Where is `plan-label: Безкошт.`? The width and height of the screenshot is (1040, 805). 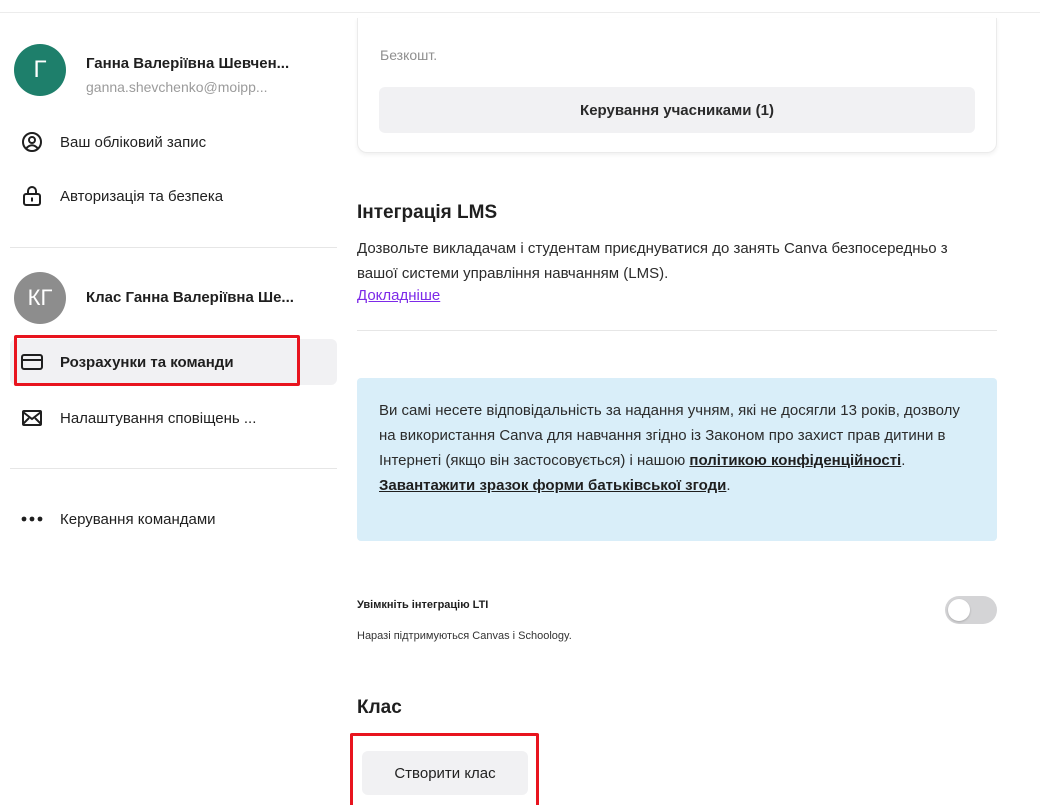 plan-label: Безкошт. is located at coordinates (409, 55).